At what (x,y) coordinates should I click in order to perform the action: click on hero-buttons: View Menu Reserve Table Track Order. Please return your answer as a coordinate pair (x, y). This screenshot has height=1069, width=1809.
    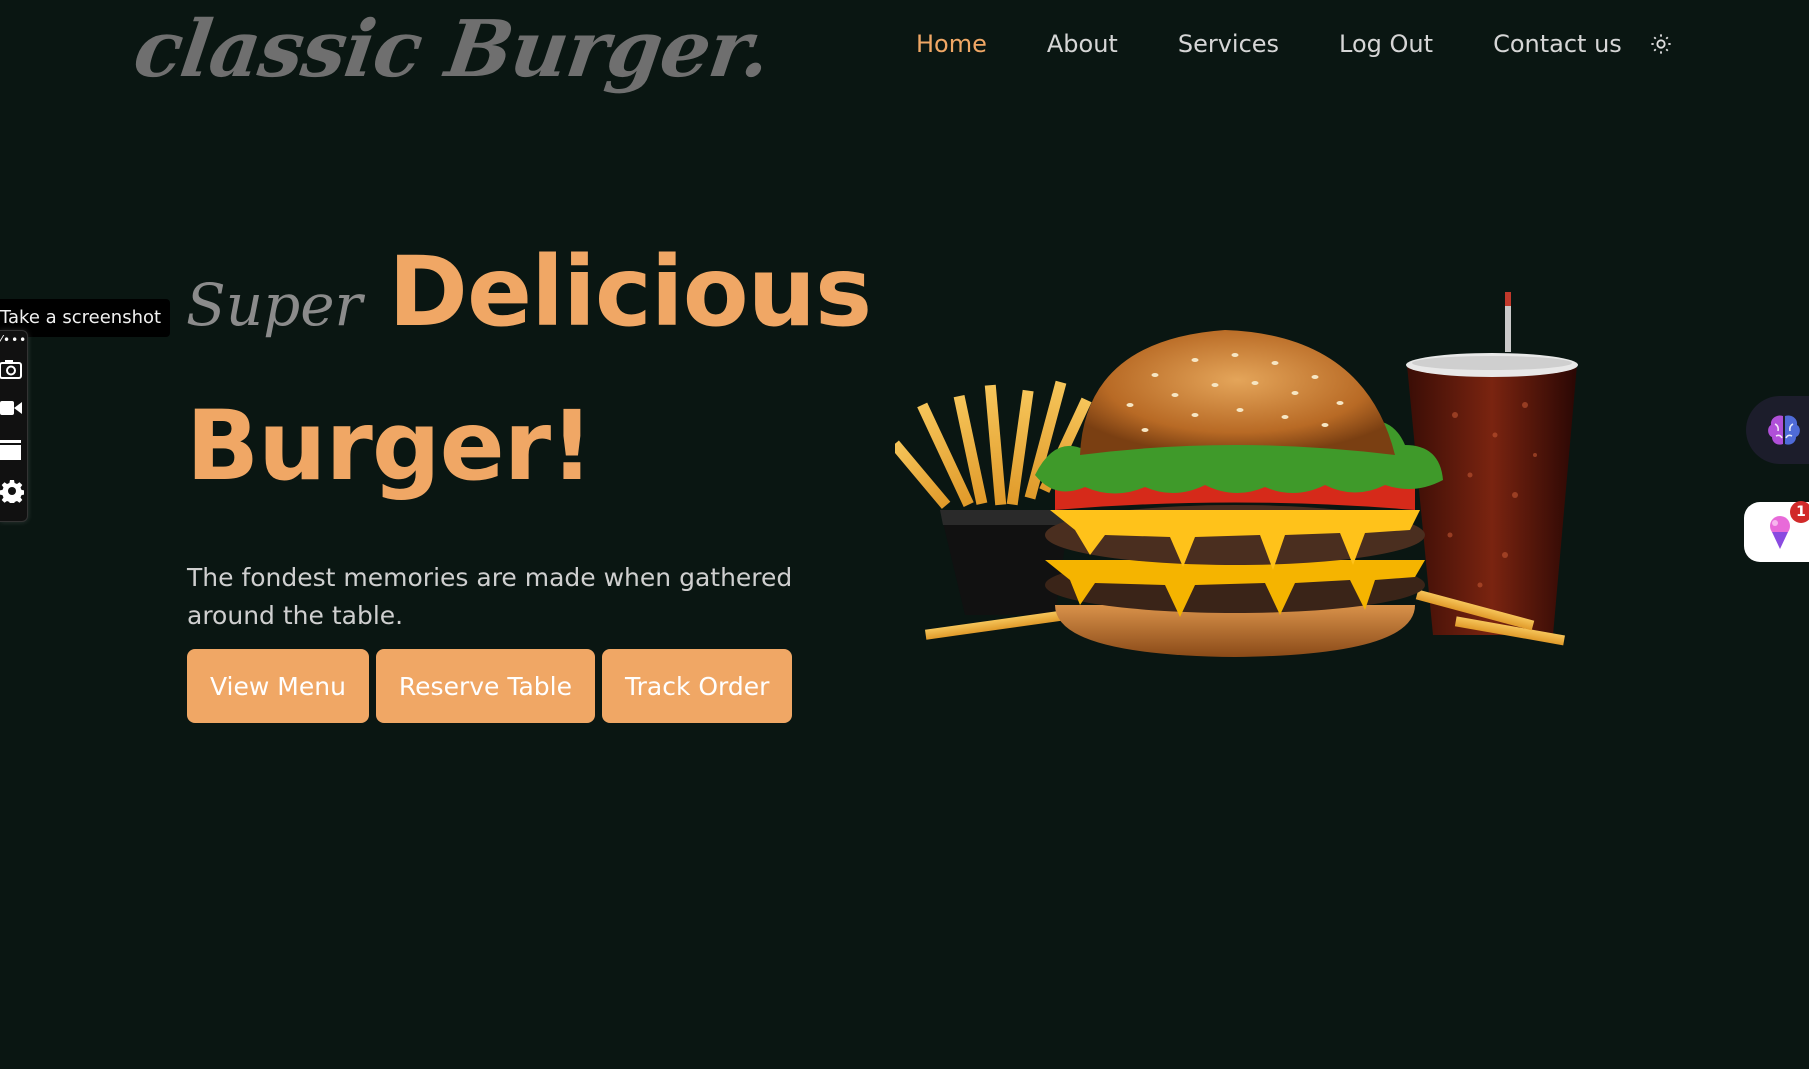
    Looking at the image, I should click on (493, 686).